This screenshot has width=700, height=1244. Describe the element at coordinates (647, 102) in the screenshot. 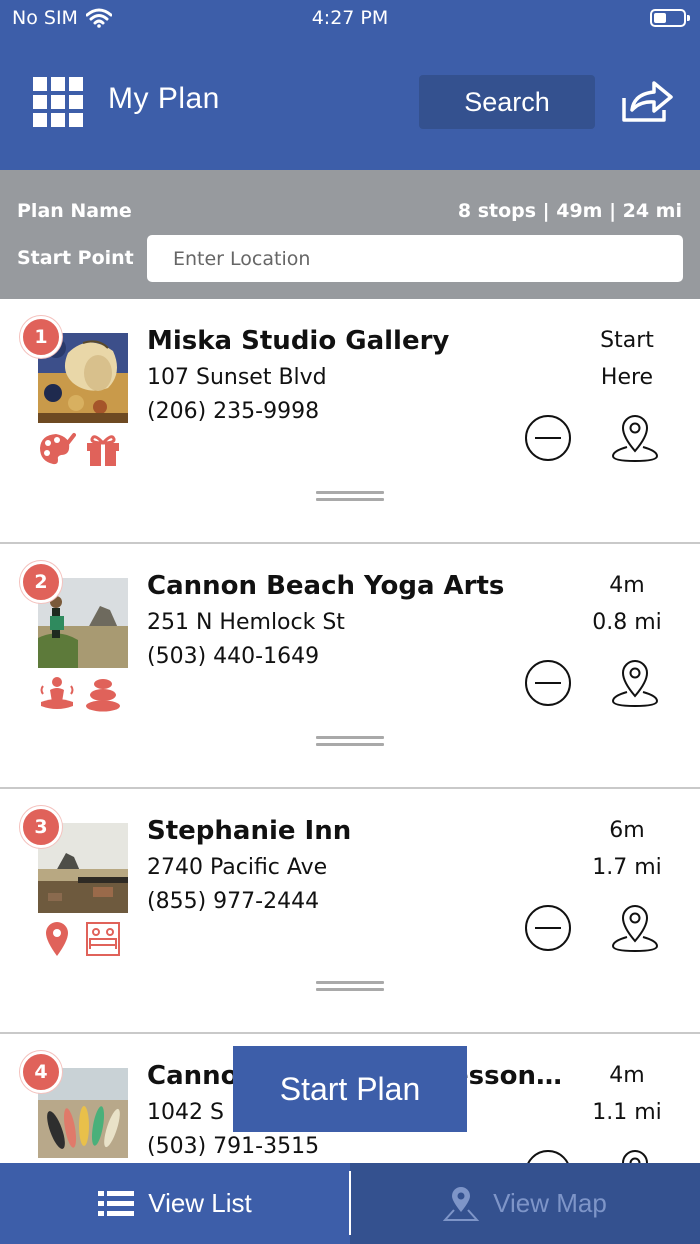

I see `share-icon` at that location.